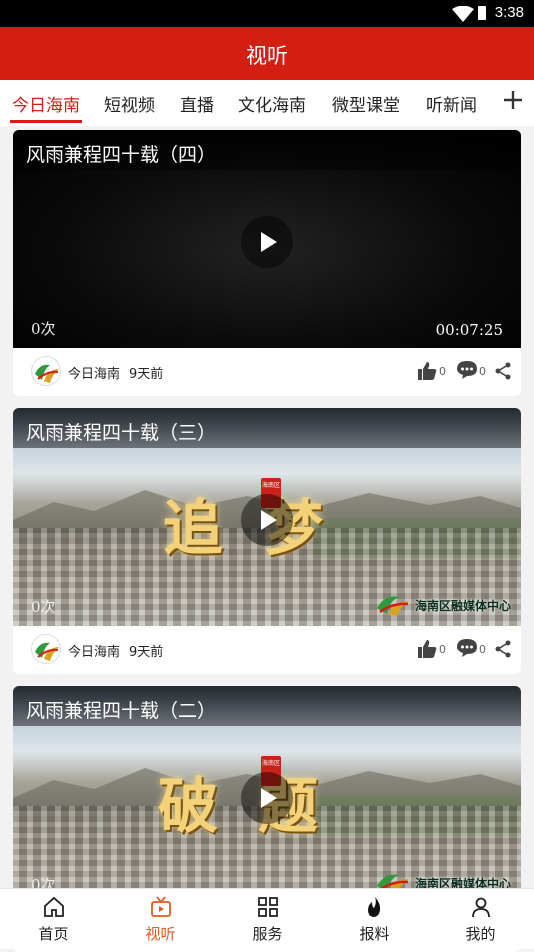 The height and width of the screenshot is (952, 534). Describe the element at coordinates (509, 12) in the screenshot. I see `status-time: 3:38` at that location.